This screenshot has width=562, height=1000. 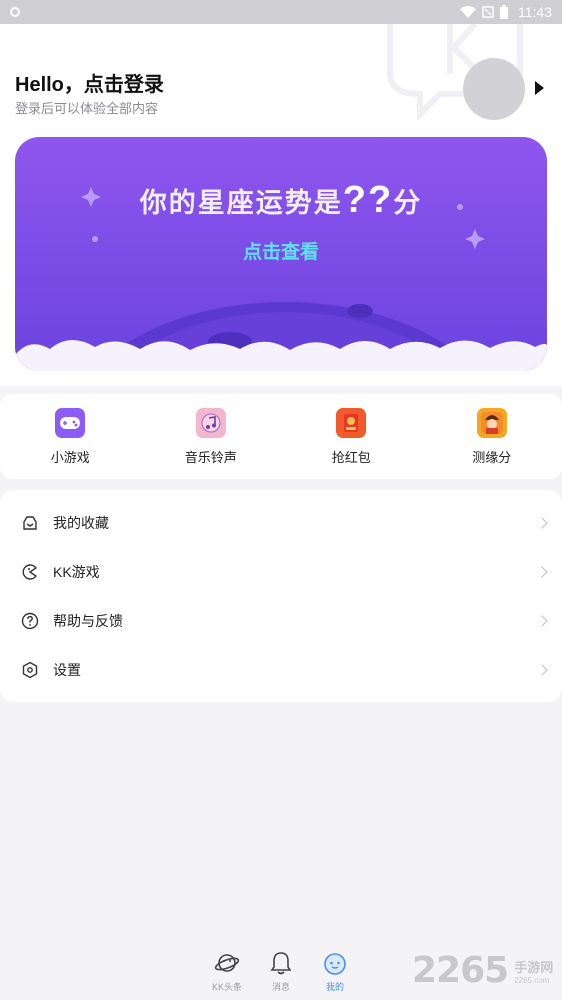 What do you see at coordinates (210, 457) in the screenshot?
I see `quick-action-label: 音乐铃声` at bounding box center [210, 457].